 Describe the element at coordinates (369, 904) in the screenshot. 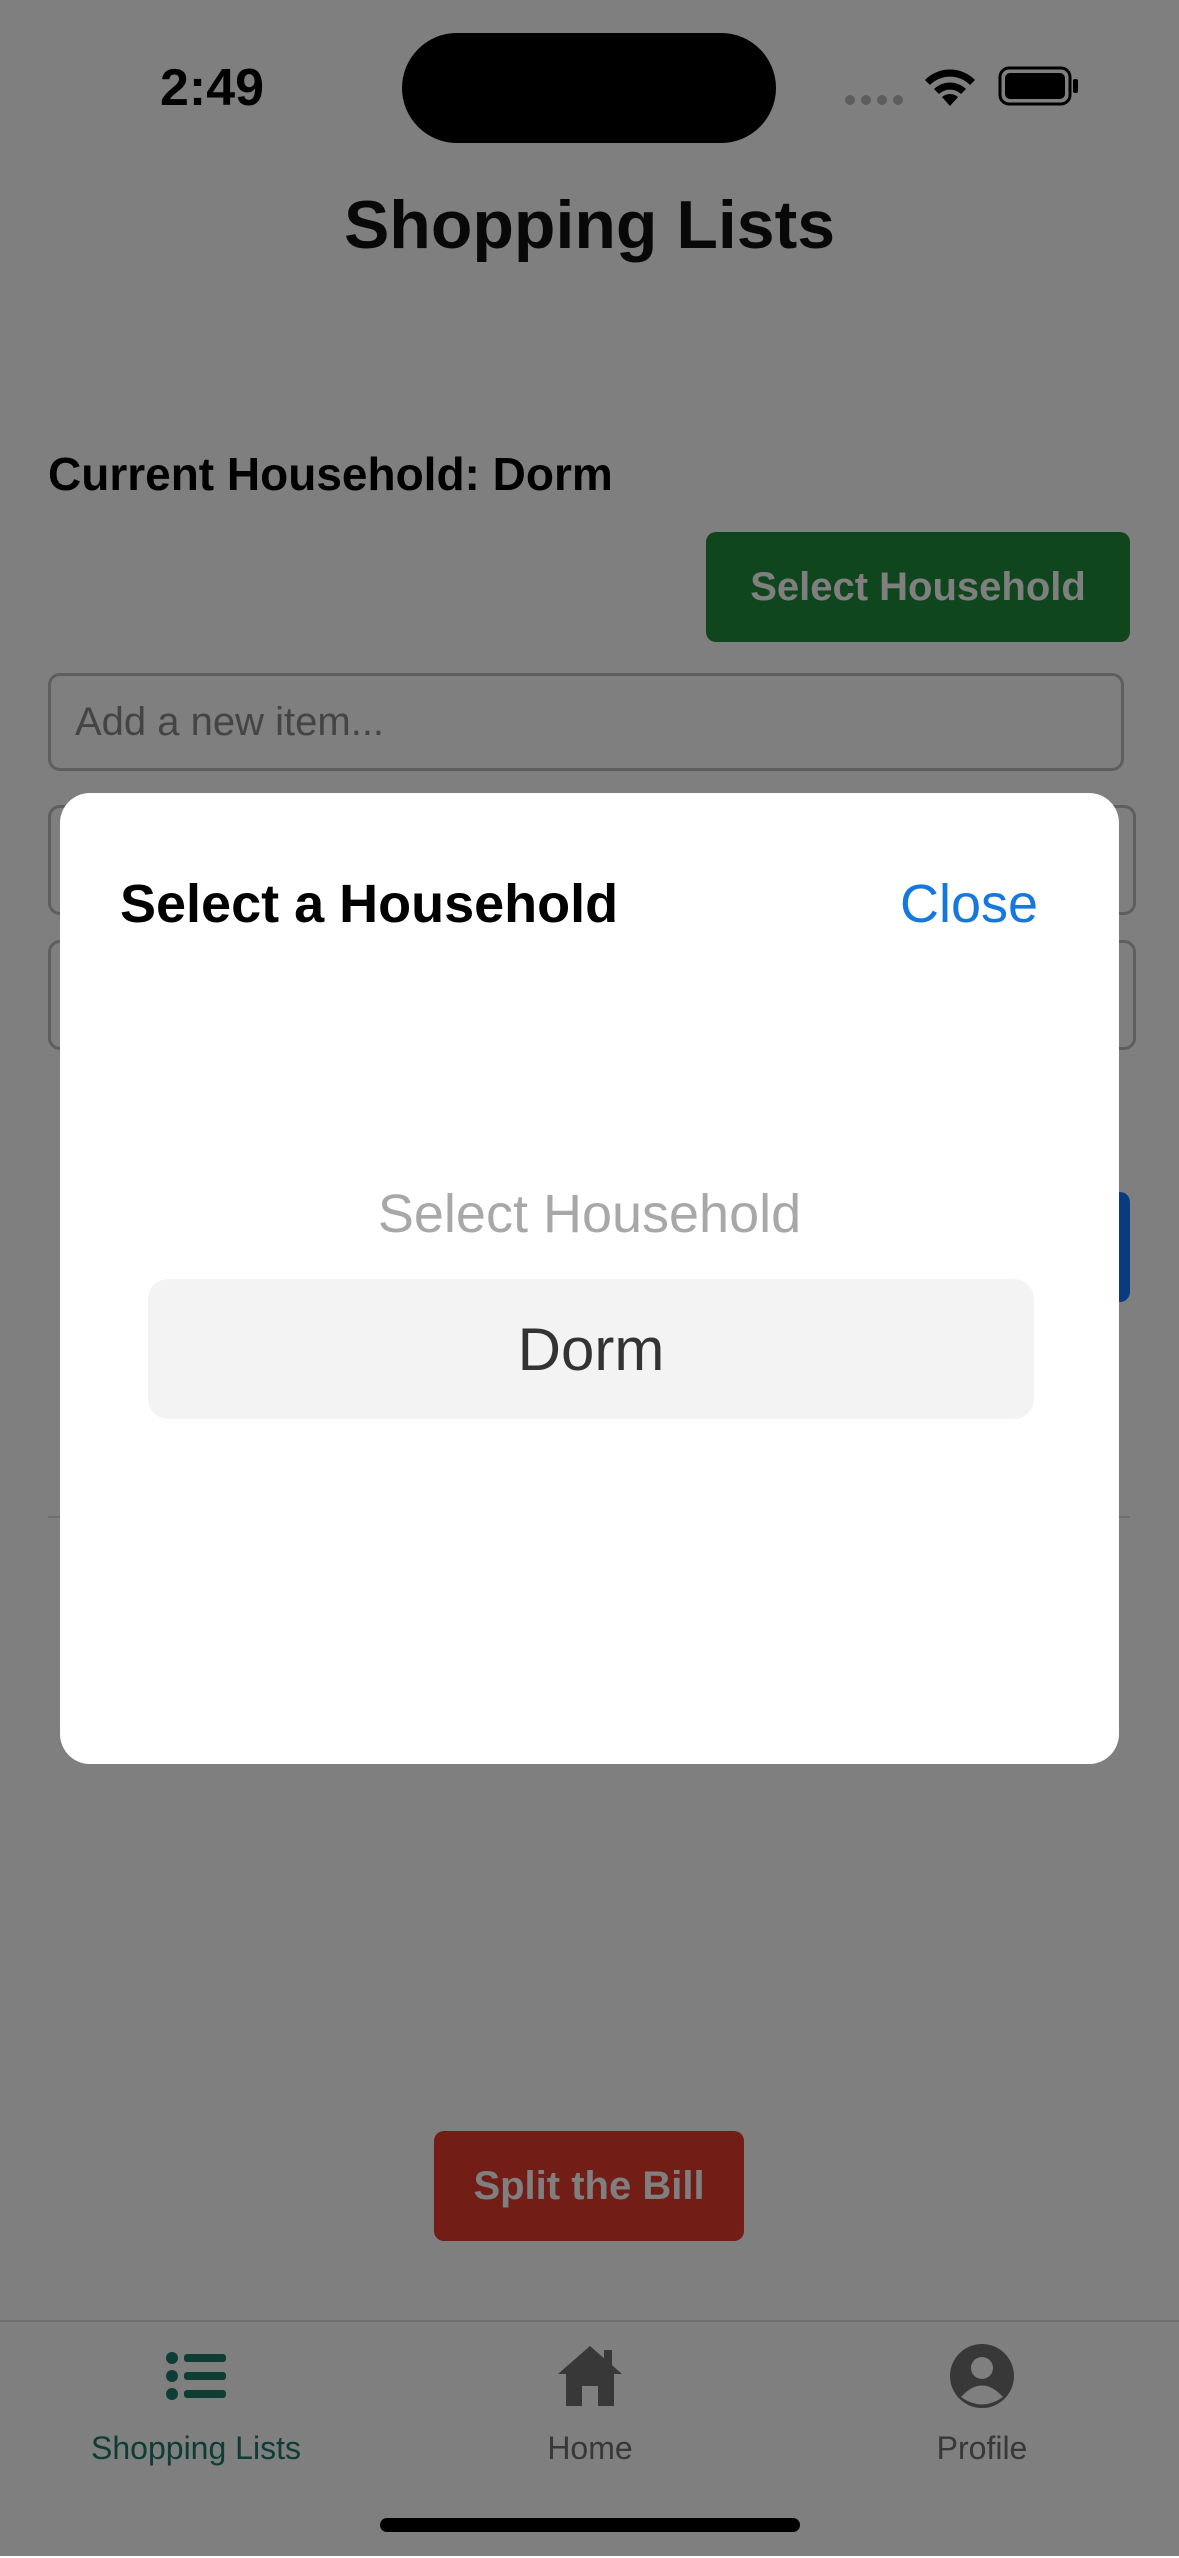

I see `modal-title: Select a Household` at that location.